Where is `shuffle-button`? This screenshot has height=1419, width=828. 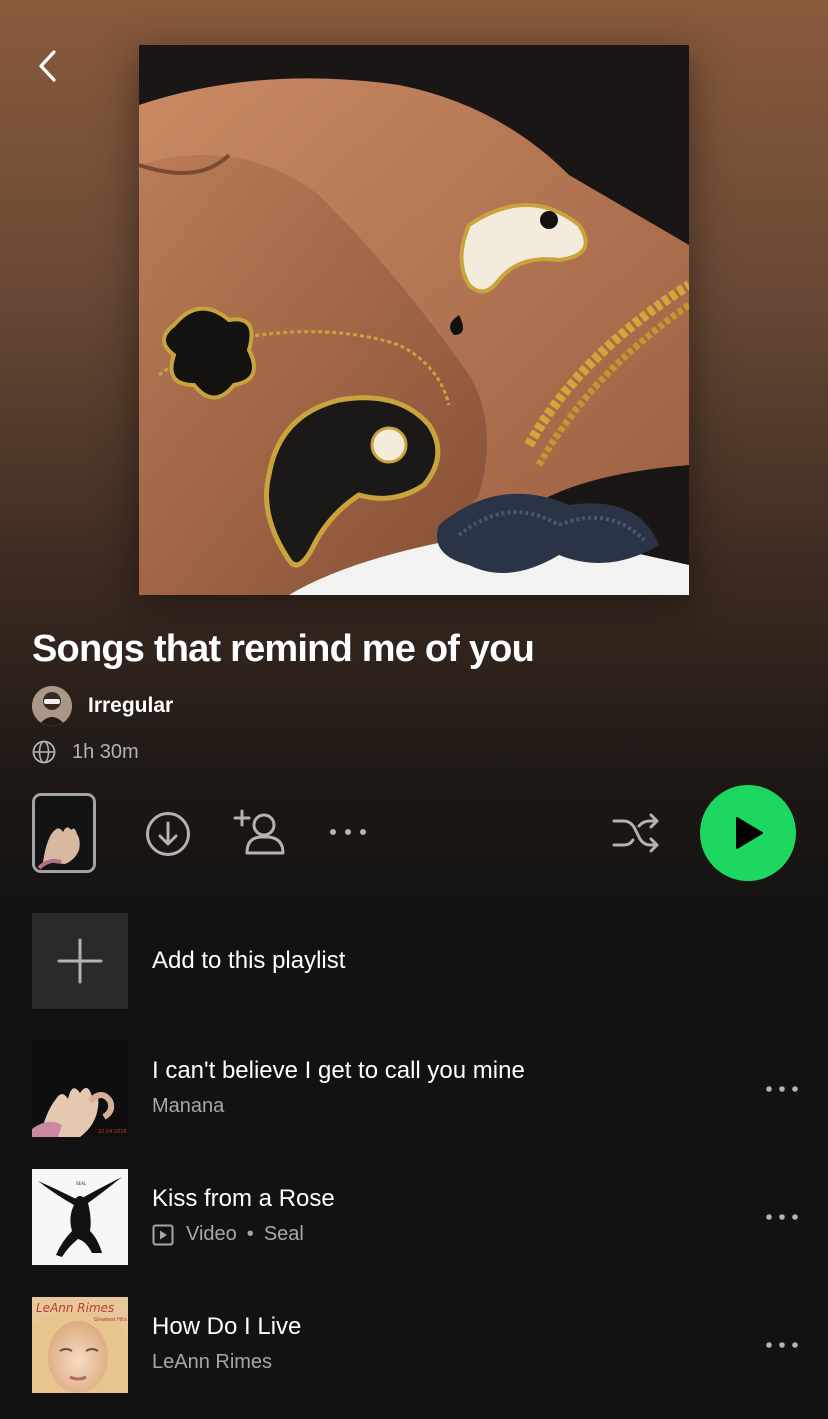 shuffle-button is located at coordinates (636, 833).